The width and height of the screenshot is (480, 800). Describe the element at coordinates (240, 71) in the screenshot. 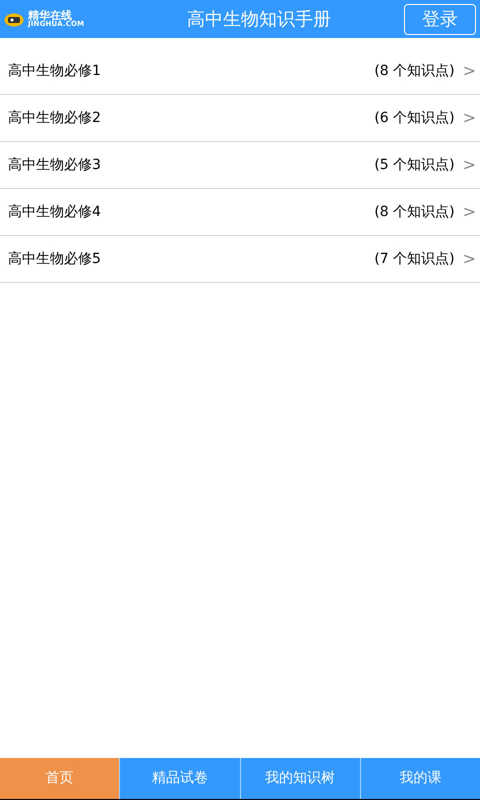

I see `list-item: 高中生物必修1 (8 个知识点) >` at that location.